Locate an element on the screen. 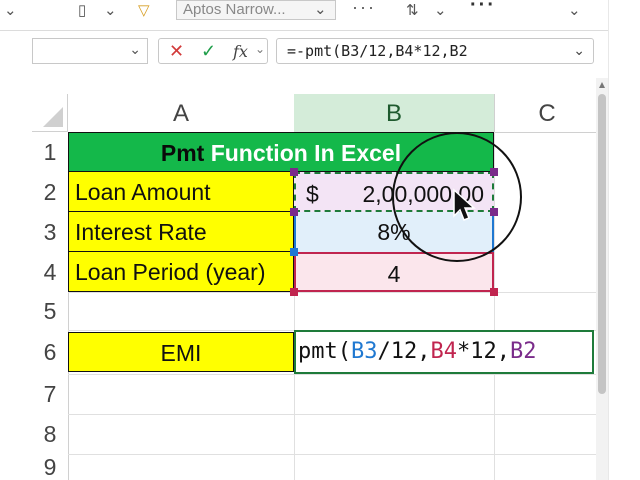 This screenshot has width=640, height=480. mouse-pointer-icon is located at coordinates (464, 204).